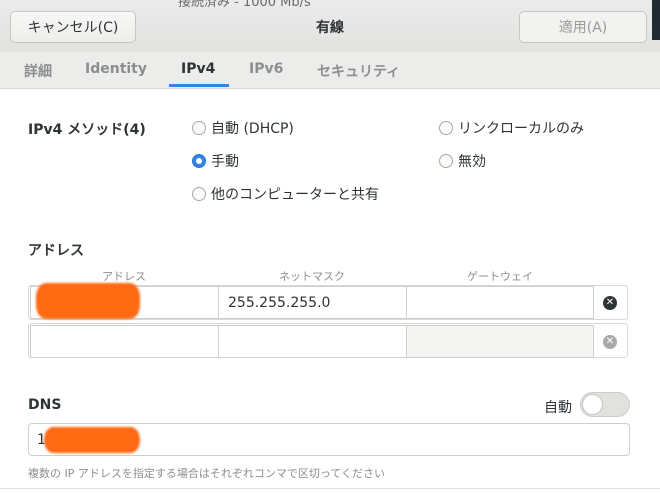  I want to click on column-header-netmask: ネットマスク, so click(312, 276).